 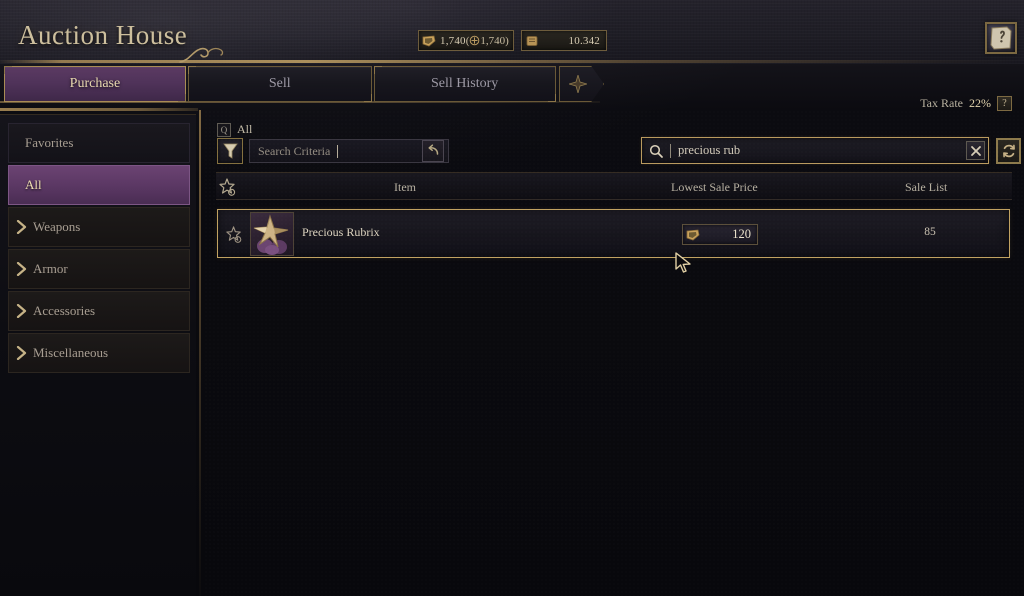 What do you see at coordinates (714, 187) in the screenshot?
I see `column-header-lowest-sale-price: Lowest Sale Price` at bounding box center [714, 187].